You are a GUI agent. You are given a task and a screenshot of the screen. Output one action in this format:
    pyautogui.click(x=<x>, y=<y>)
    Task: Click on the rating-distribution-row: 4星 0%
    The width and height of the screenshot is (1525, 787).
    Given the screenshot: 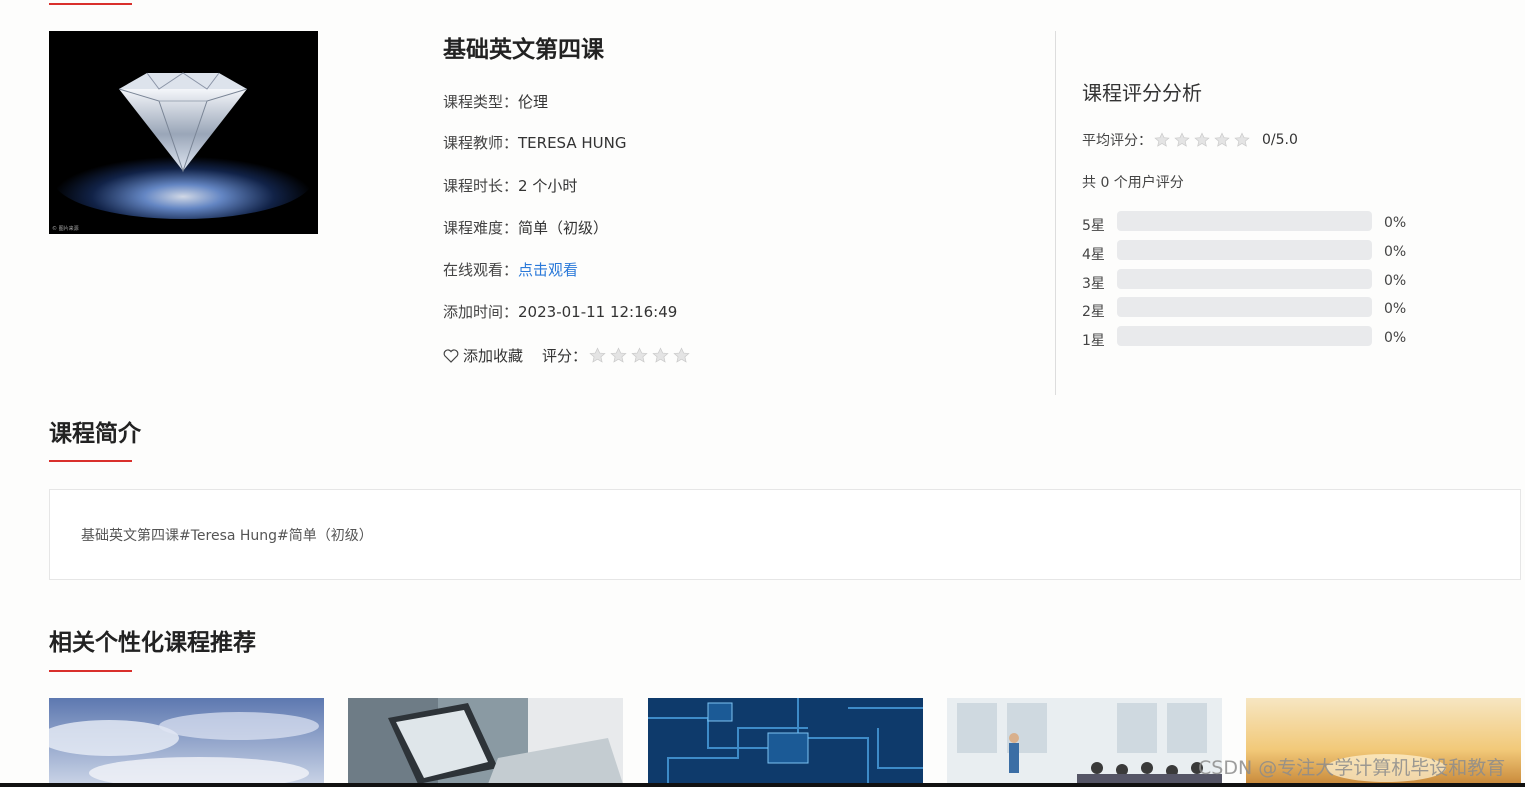 What is the action you would take?
    pyautogui.click(x=1252, y=251)
    